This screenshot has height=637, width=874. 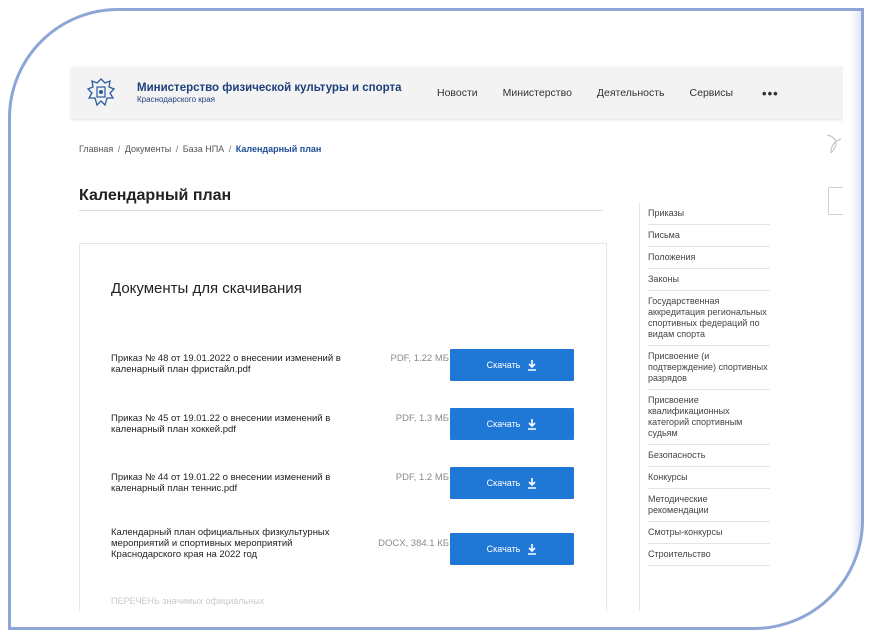 What do you see at coordinates (709, 236) in the screenshot?
I see `sidebar-item-letters: Письма` at bounding box center [709, 236].